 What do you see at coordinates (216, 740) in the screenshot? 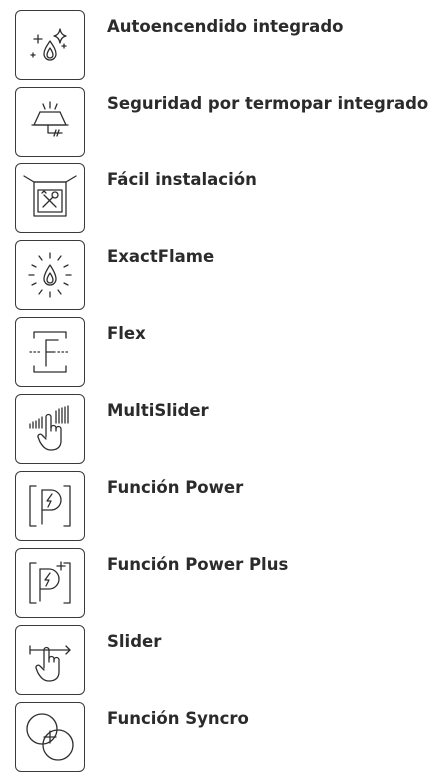
I see `feature-item-funcion-syncro: Función Syncro` at bounding box center [216, 740].